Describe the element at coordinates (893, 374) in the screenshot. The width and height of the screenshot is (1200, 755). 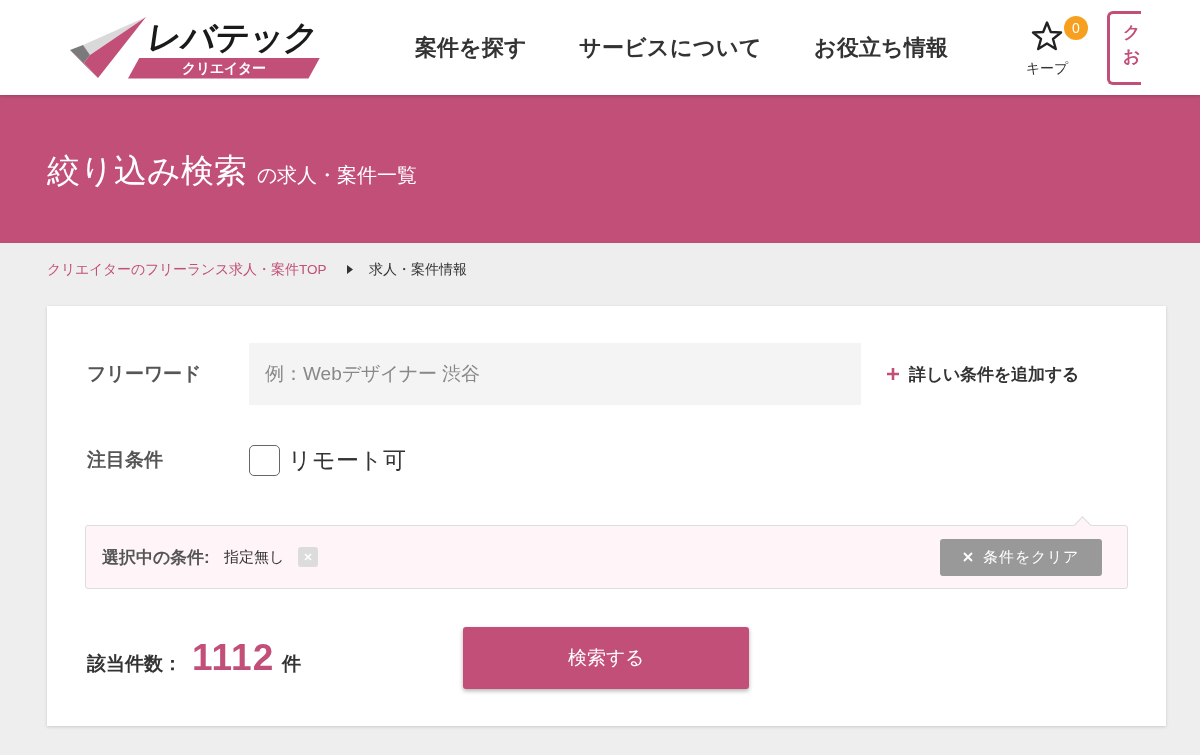
I see `plus-icon` at that location.